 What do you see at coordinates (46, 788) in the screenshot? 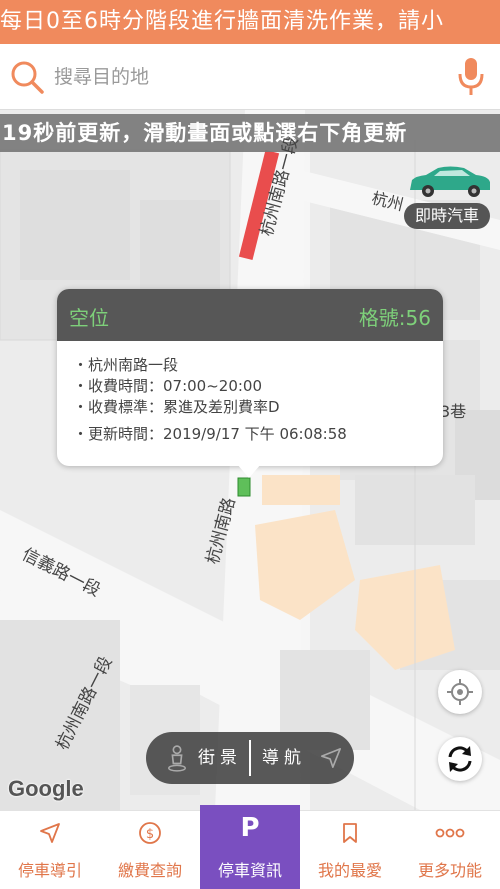
I see `google-logo: Google` at bounding box center [46, 788].